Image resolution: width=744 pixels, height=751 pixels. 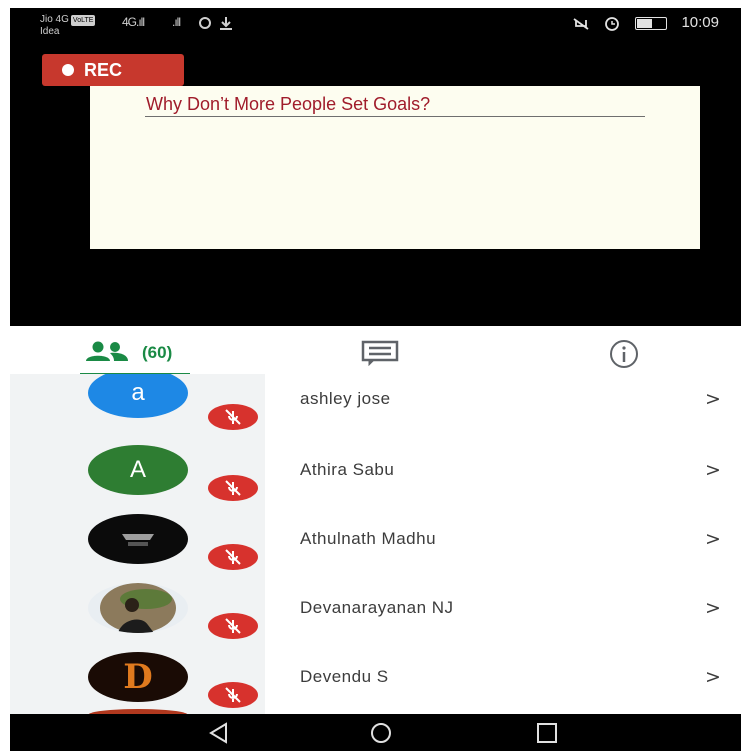 I want to click on home-button, so click(x=381, y=733).